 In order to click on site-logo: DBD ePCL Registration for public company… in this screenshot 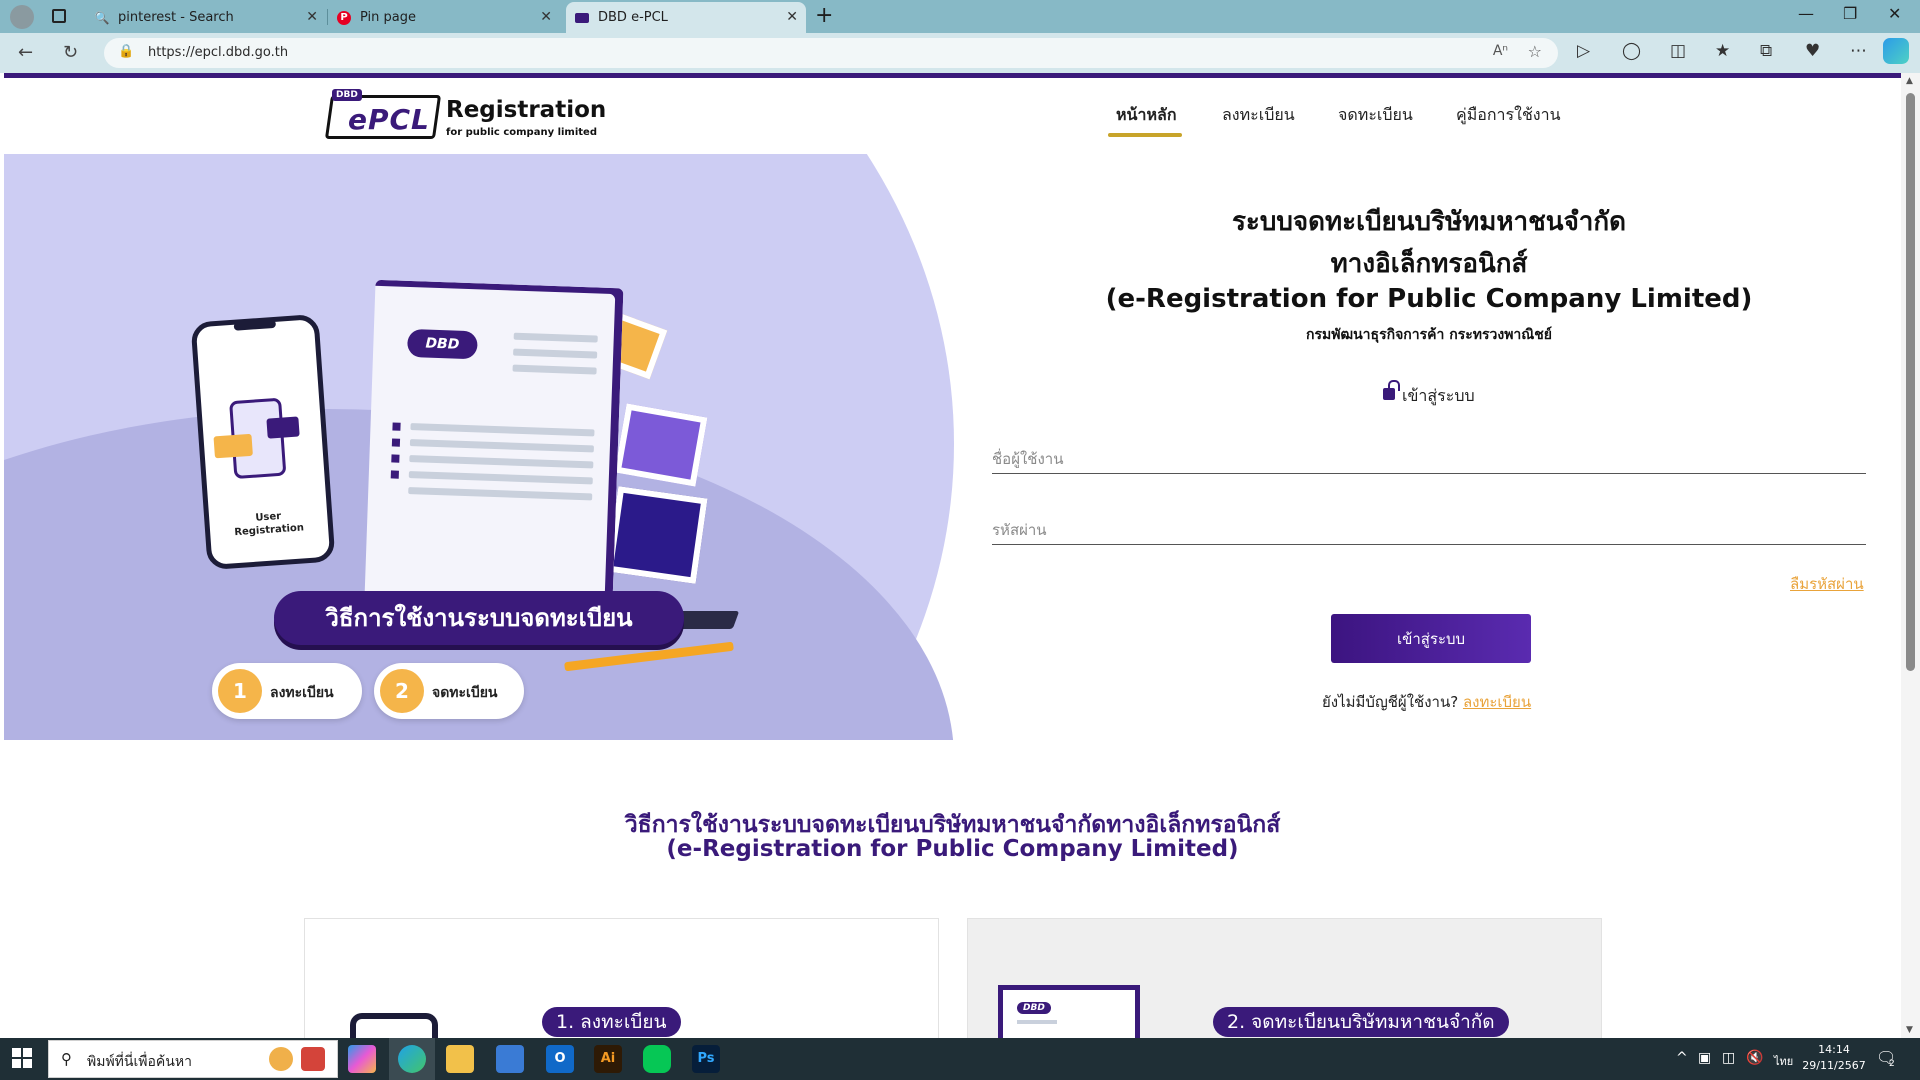, I will do `click(465, 117)`.